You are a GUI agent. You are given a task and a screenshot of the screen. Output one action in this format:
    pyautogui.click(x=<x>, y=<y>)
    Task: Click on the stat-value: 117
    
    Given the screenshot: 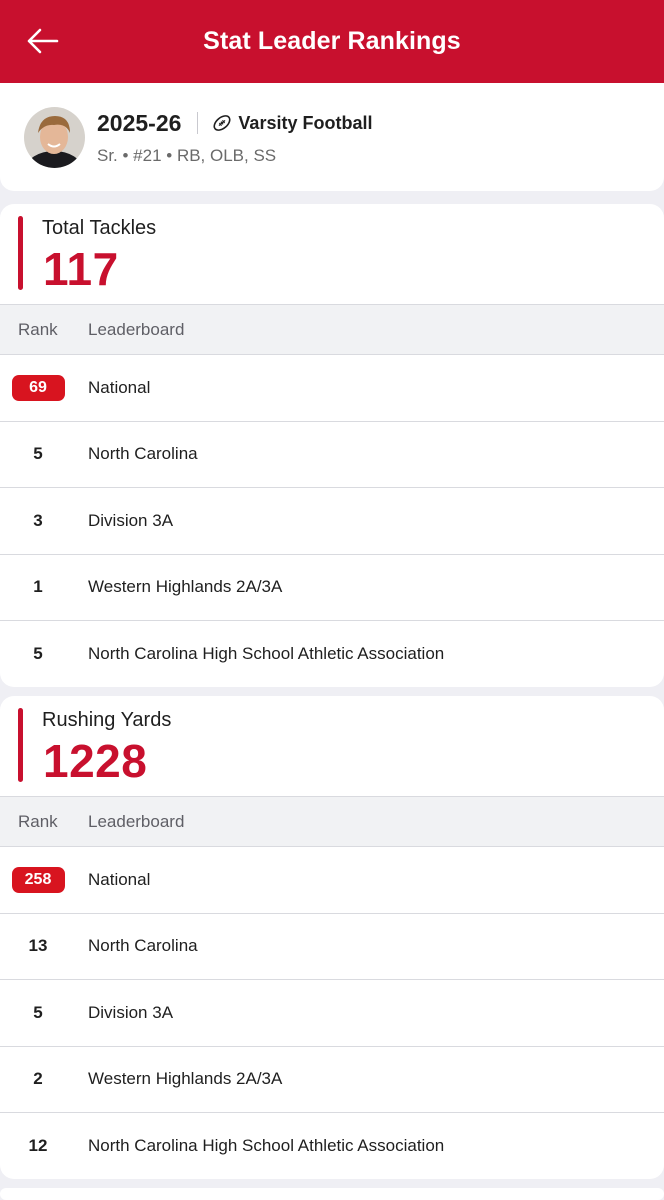 What is the action you would take?
    pyautogui.click(x=81, y=269)
    